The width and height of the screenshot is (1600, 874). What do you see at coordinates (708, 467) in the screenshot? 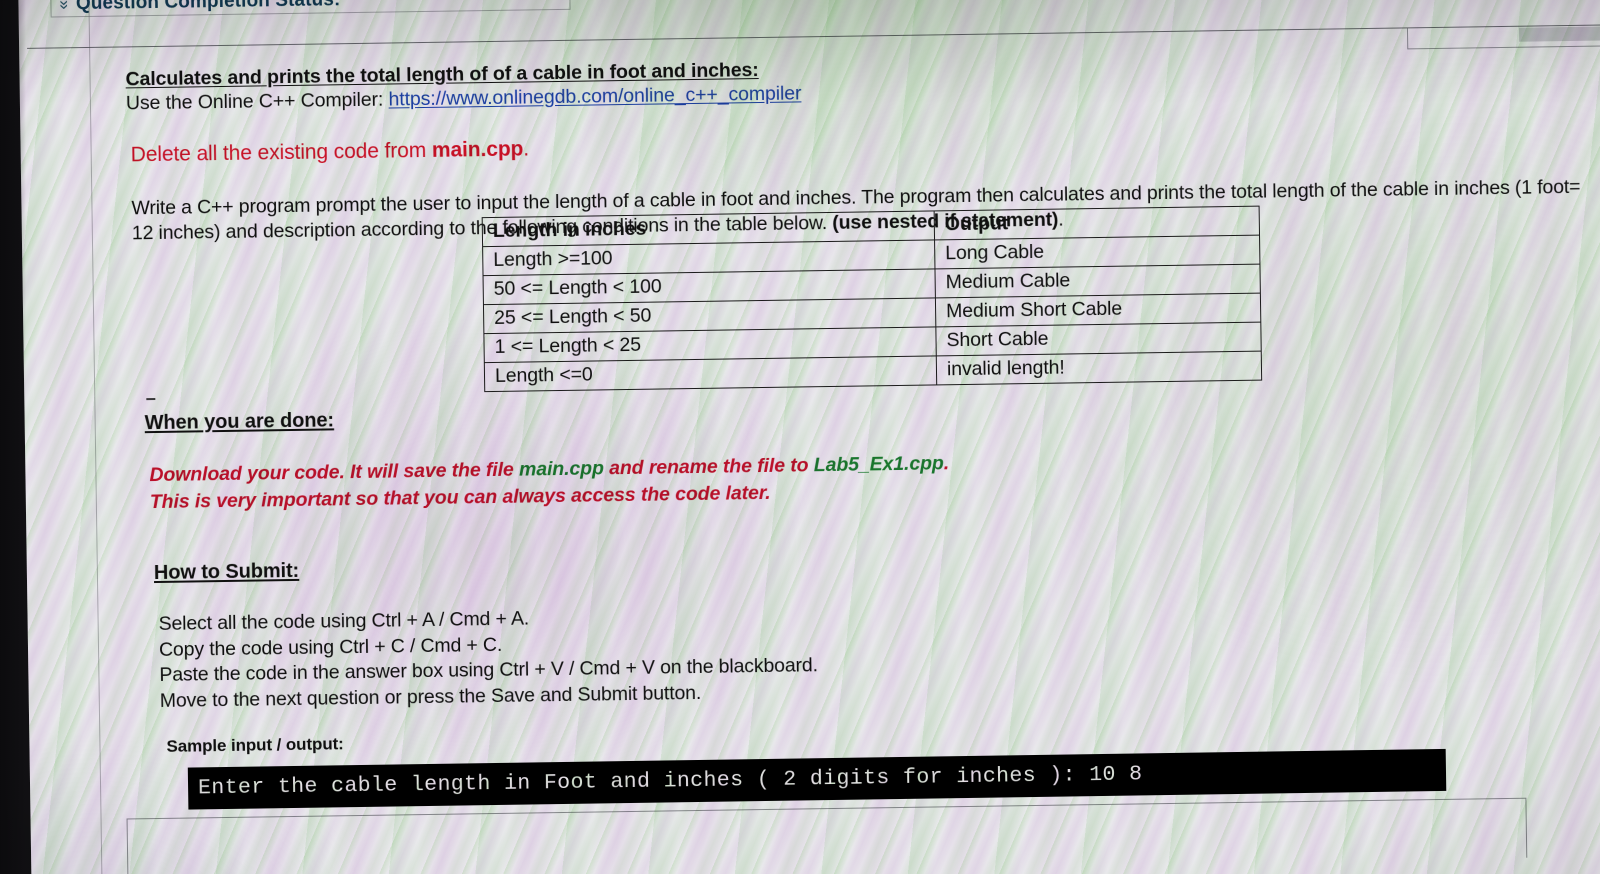
I see `download-text-b: and rename the file to` at bounding box center [708, 467].